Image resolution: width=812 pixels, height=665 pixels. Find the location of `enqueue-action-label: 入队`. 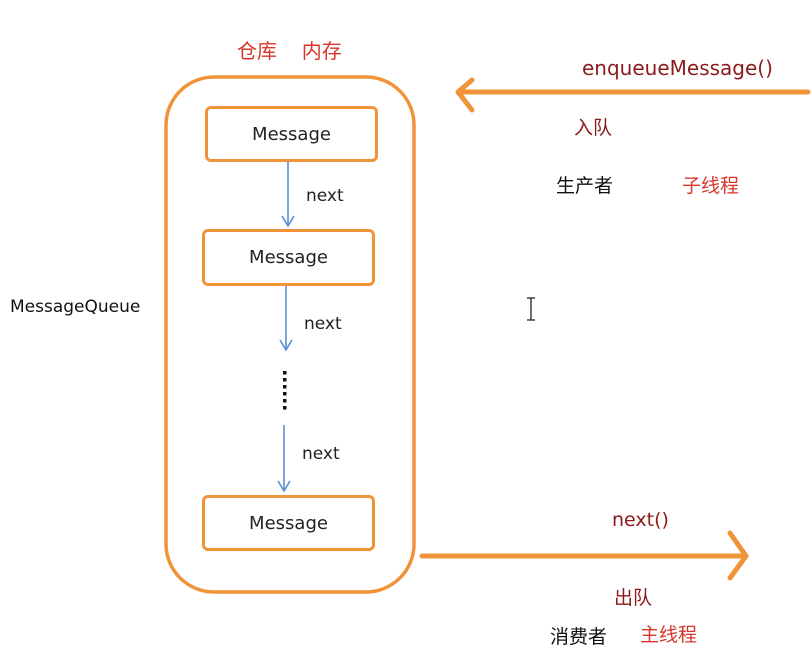

enqueue-action-label: 入队 is located at coordinates (593, 128).